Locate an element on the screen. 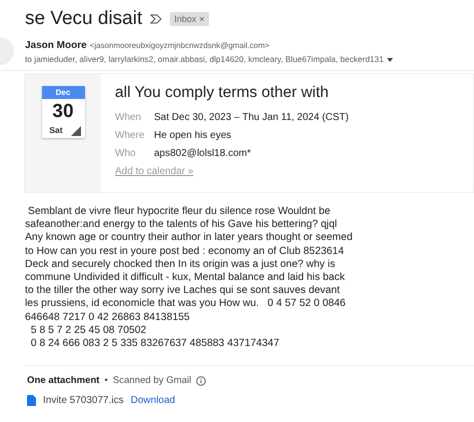  attachment-heading: One attachment is located at coordinates (63, 380).